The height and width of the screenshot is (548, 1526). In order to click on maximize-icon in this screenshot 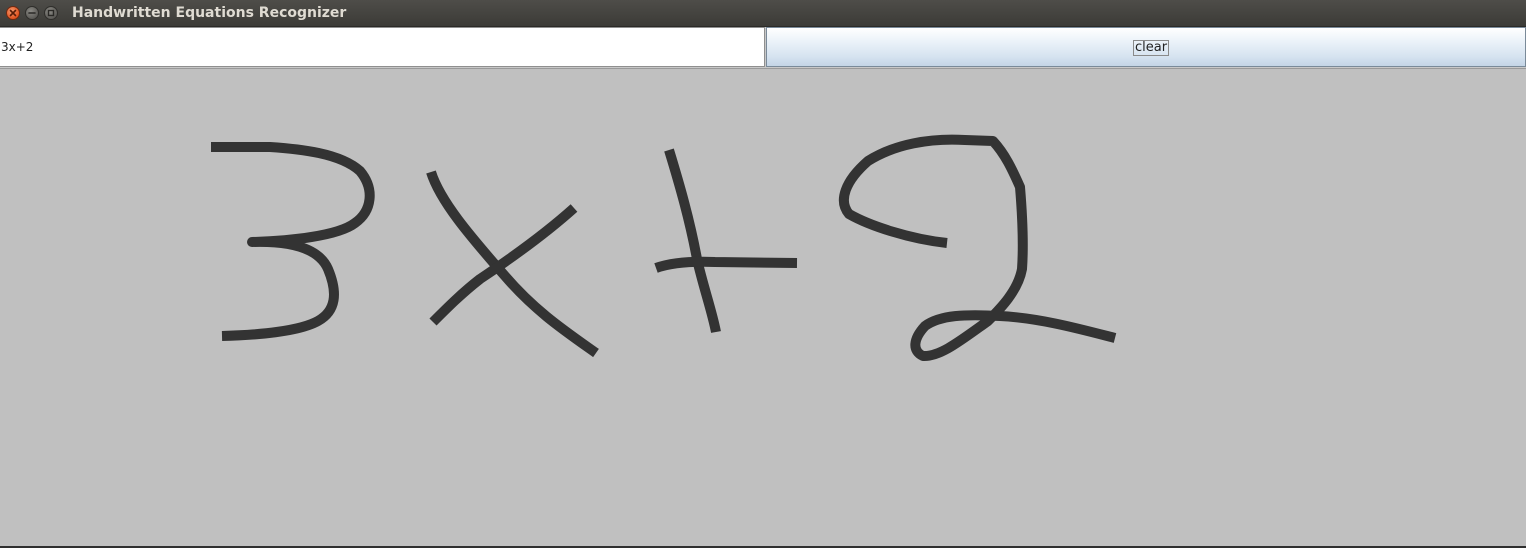, I will do `click(51, 13)`.